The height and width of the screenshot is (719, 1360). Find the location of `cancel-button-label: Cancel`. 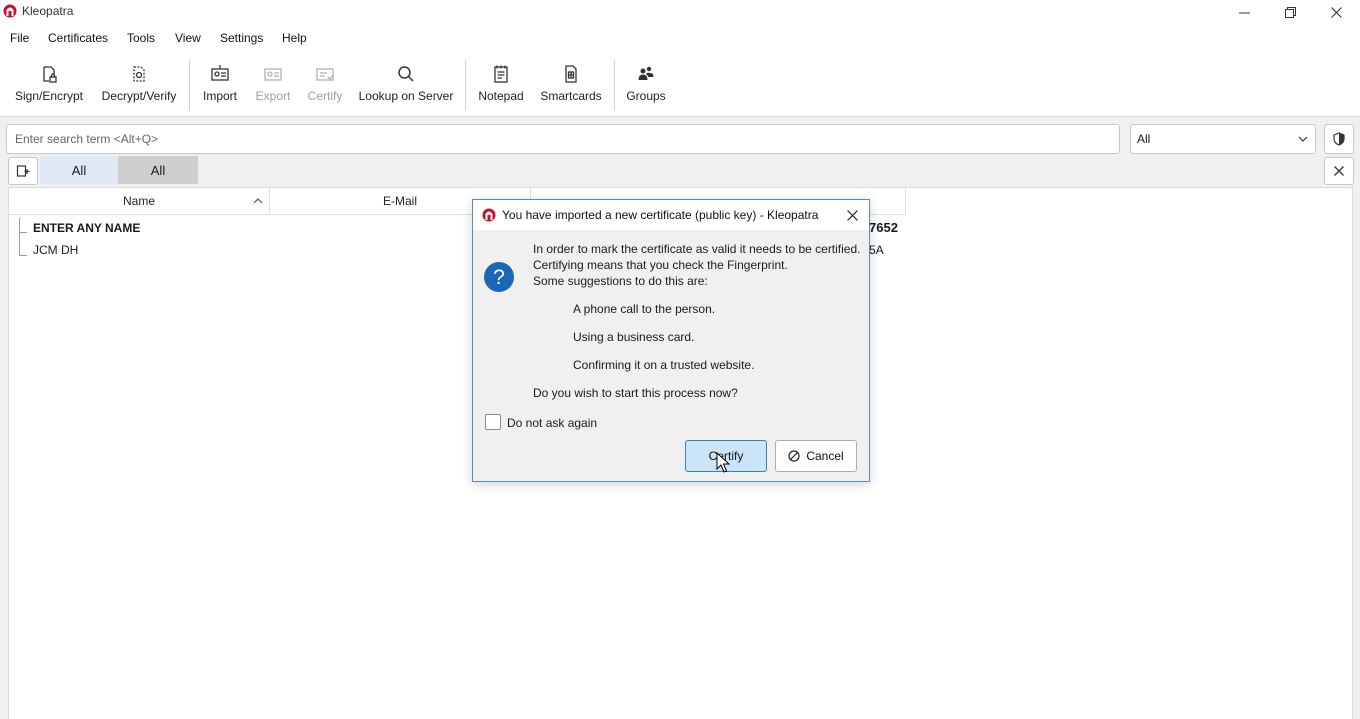

cancel-button-label: Cancel is located at coordinates (825, 456).